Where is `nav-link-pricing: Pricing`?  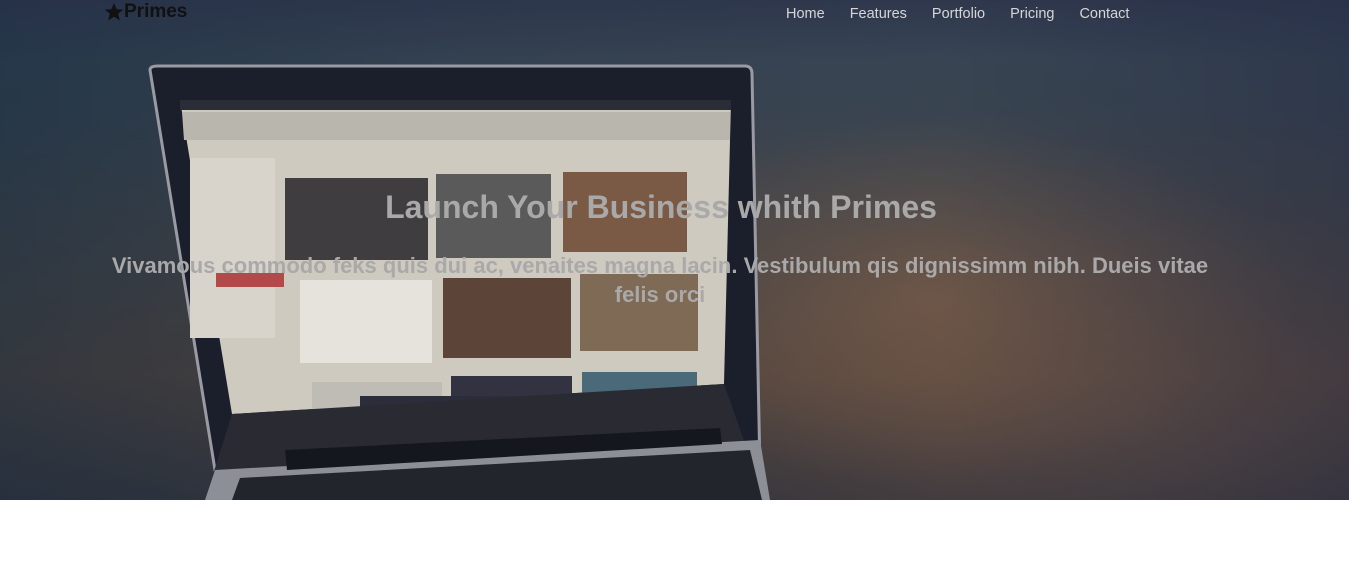
nav-link-pricing: Pricing is located at coordinates (1032, 14).